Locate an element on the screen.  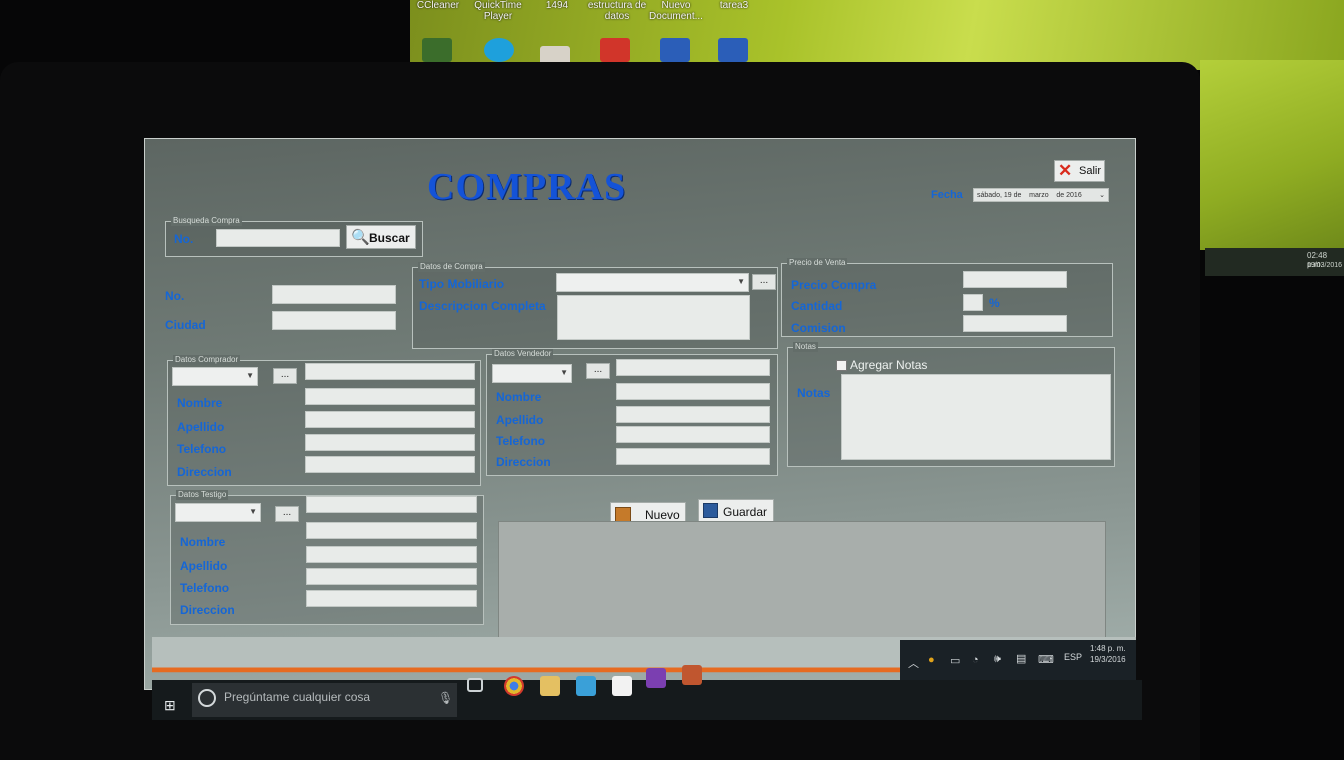
no-input is located at coordinates (334, 294).